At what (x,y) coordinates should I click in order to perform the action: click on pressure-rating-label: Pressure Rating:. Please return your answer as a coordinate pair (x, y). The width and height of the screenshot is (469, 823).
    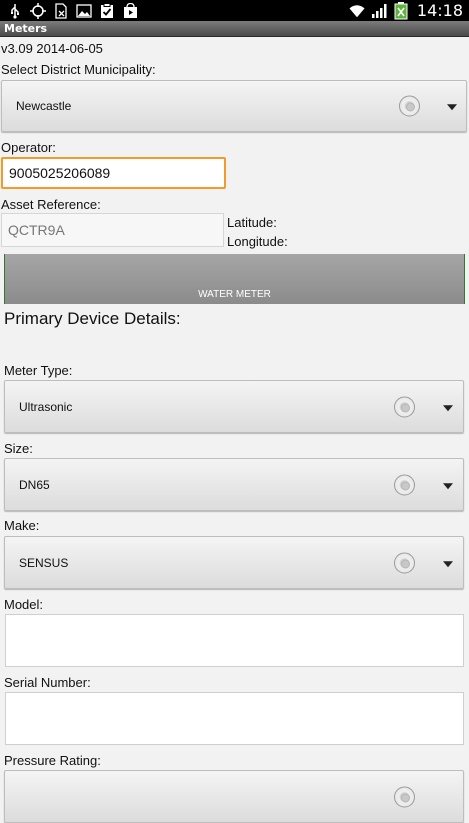
    Looking at the image, I should click on (52, 760).